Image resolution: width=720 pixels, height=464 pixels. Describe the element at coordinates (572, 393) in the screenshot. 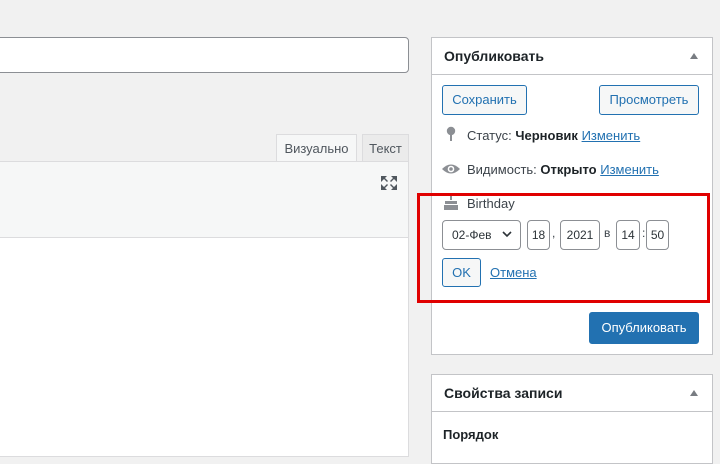

I see `post-properties-header: Свойства записи` at that location.